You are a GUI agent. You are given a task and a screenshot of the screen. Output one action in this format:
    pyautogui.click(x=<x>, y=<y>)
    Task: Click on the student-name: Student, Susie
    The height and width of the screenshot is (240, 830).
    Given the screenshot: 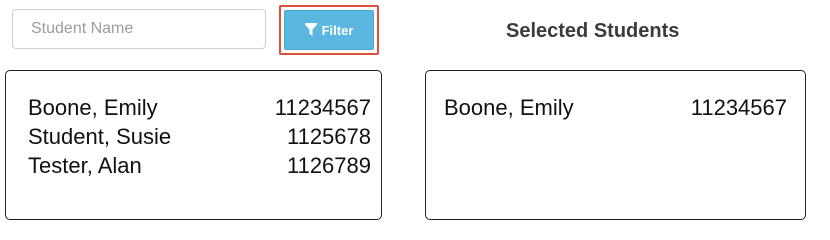 What is the action you would take?
    pyautogui.click(x=100, y=136)
    